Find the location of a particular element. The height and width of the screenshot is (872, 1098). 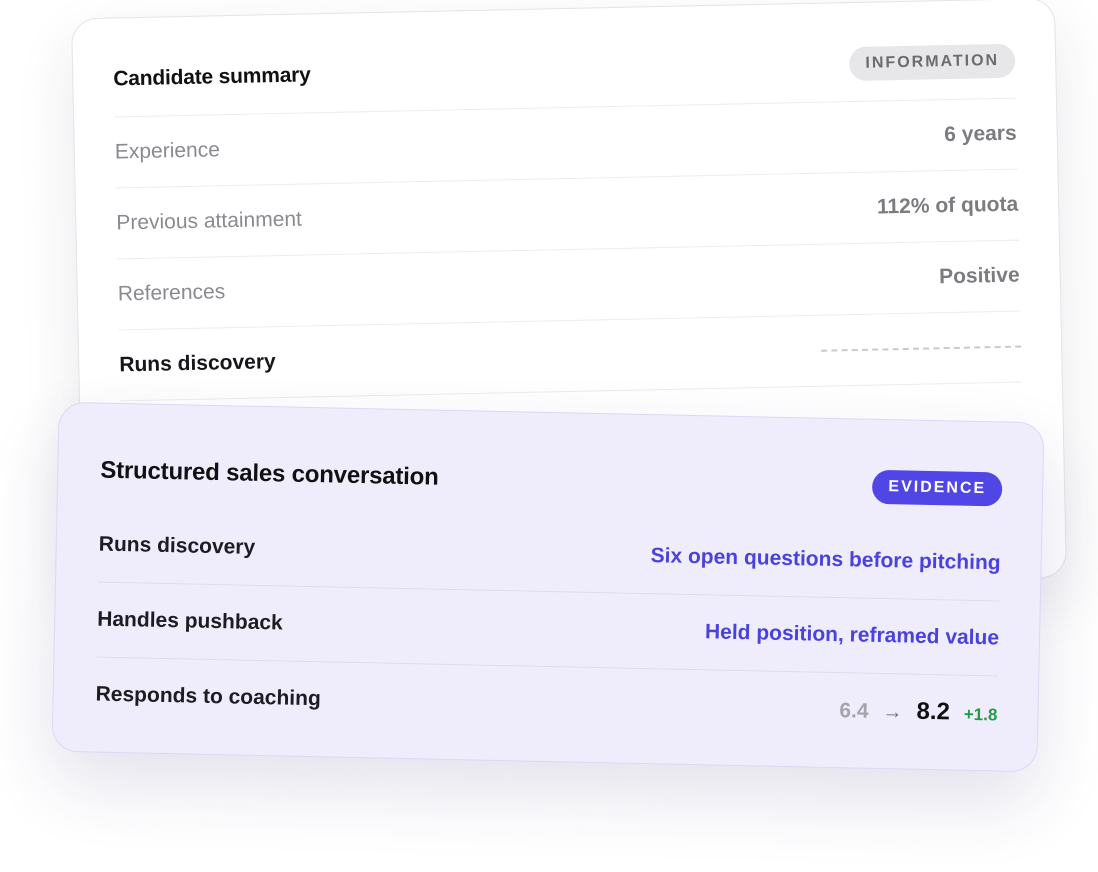

coaching-score: 6.4 → 8.2 +1.8 is located at coordinates (918, 711).